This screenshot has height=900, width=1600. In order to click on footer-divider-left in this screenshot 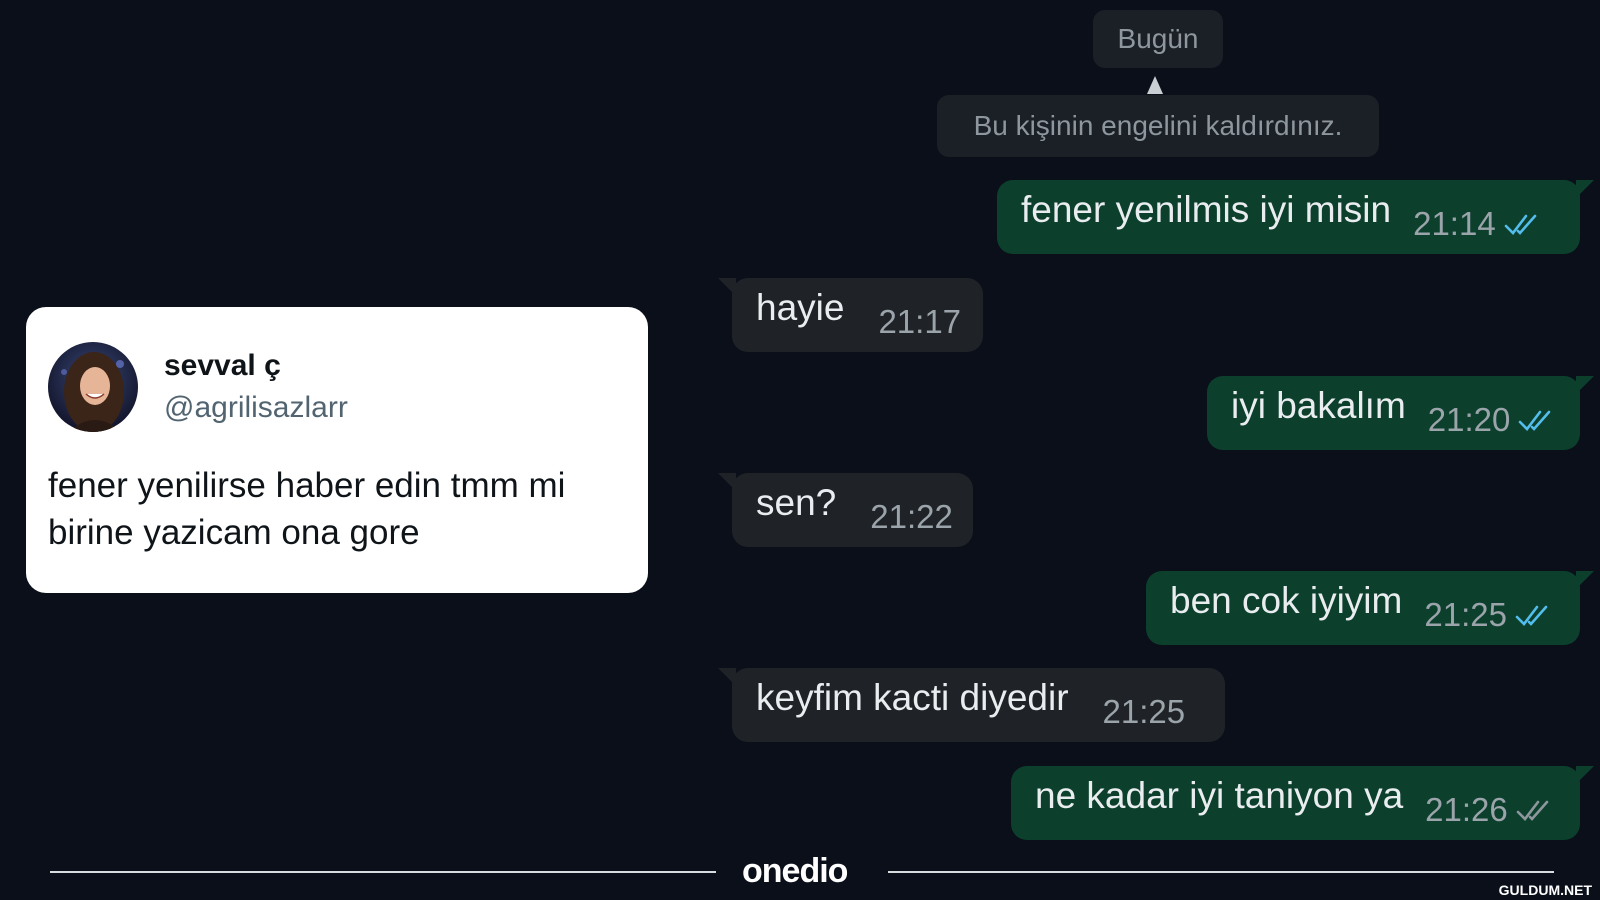, I will do `click(383, 872)`.